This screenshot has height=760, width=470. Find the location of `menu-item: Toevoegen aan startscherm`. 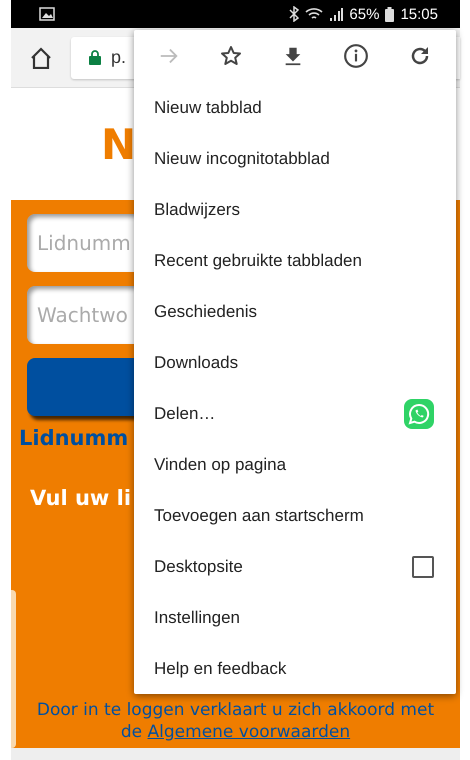

menu-item: Toevoegen aan startscherm is located at coordinates (295, 515).